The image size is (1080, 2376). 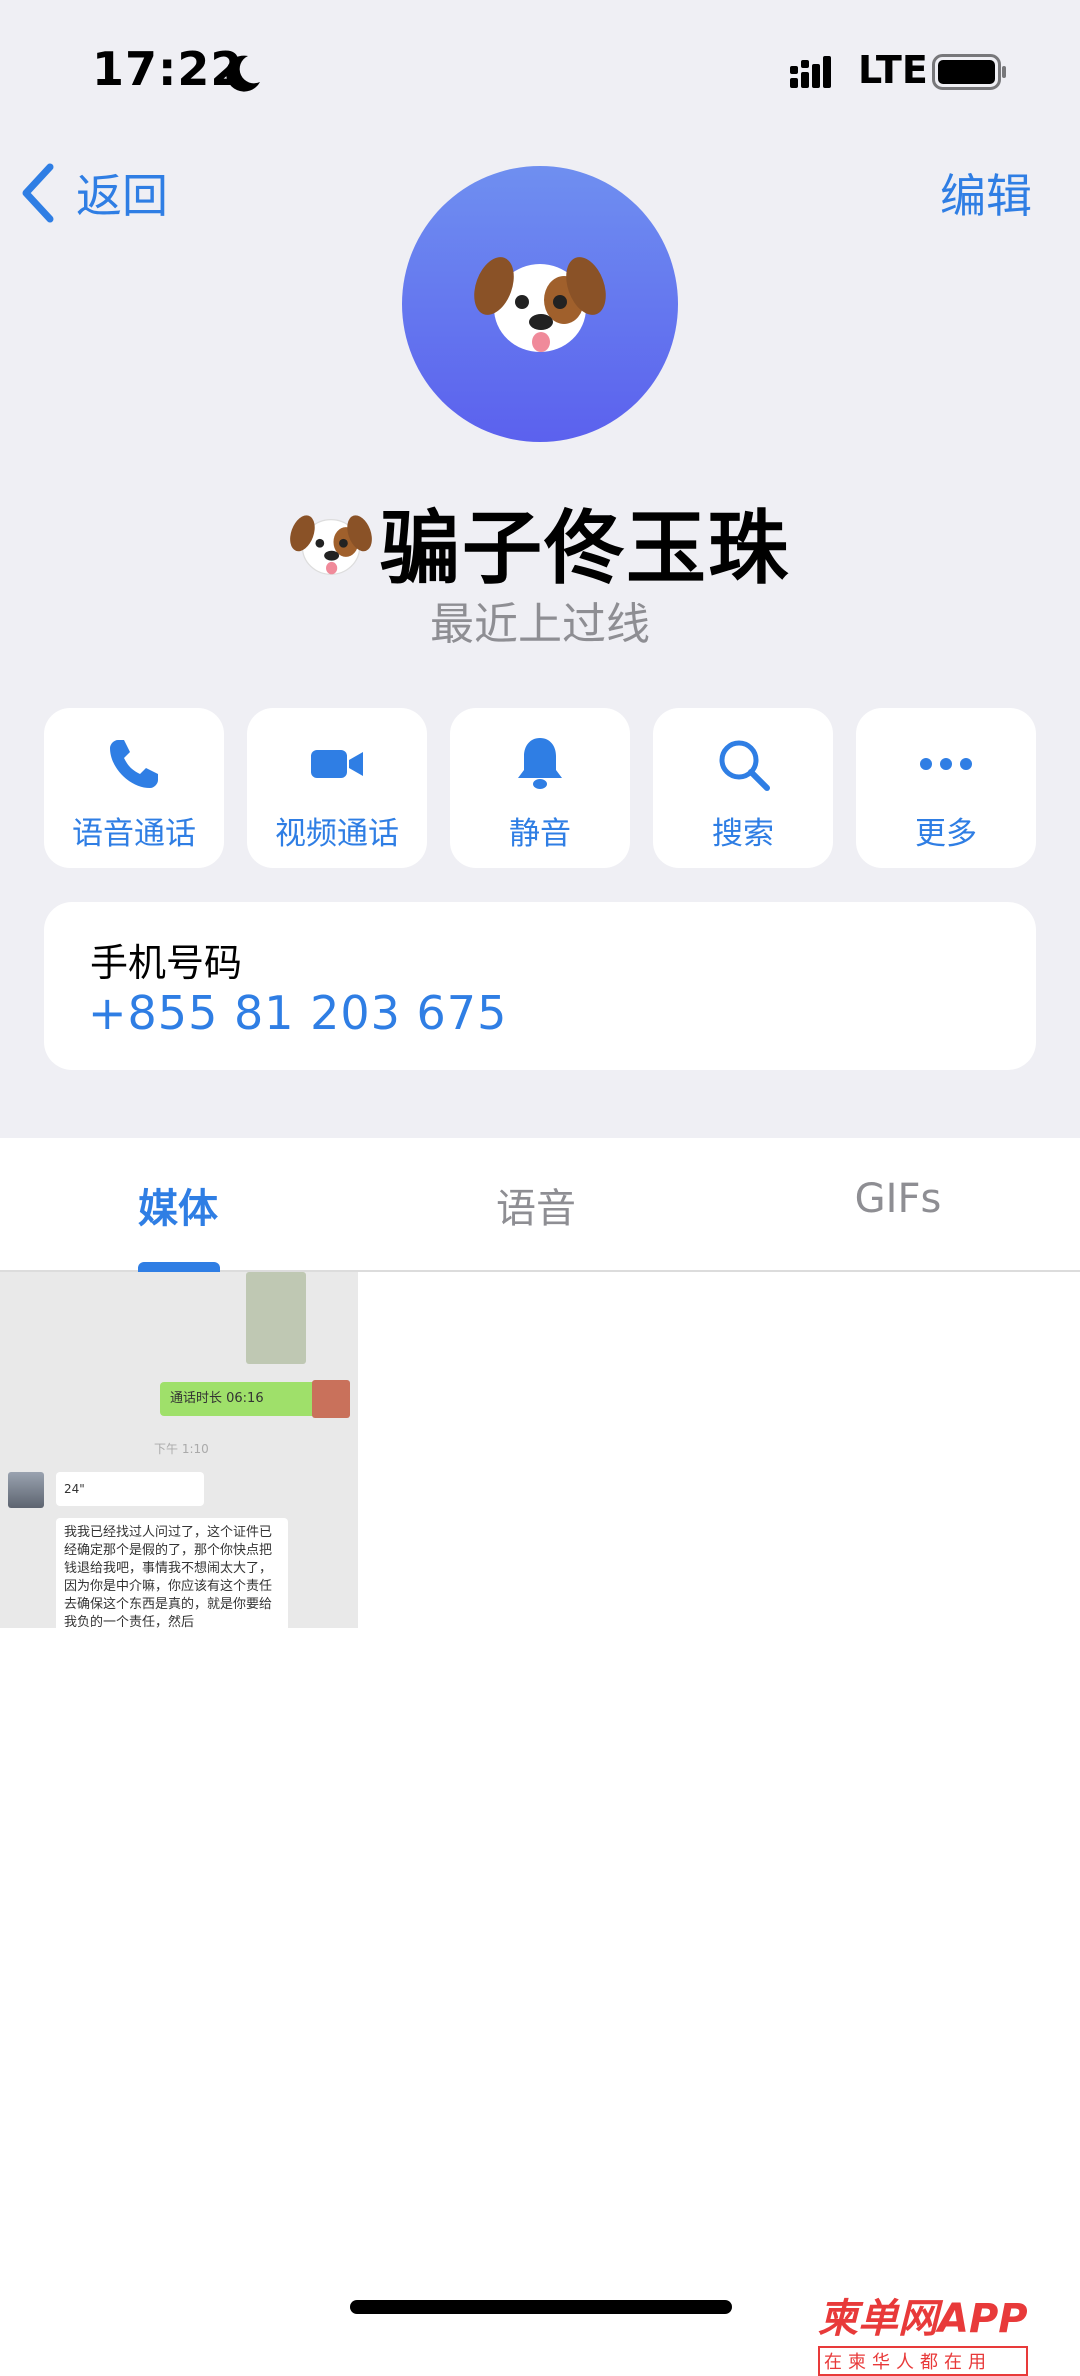 I want to click on contact-status: 最近上过线, so click(x=540, y=624).